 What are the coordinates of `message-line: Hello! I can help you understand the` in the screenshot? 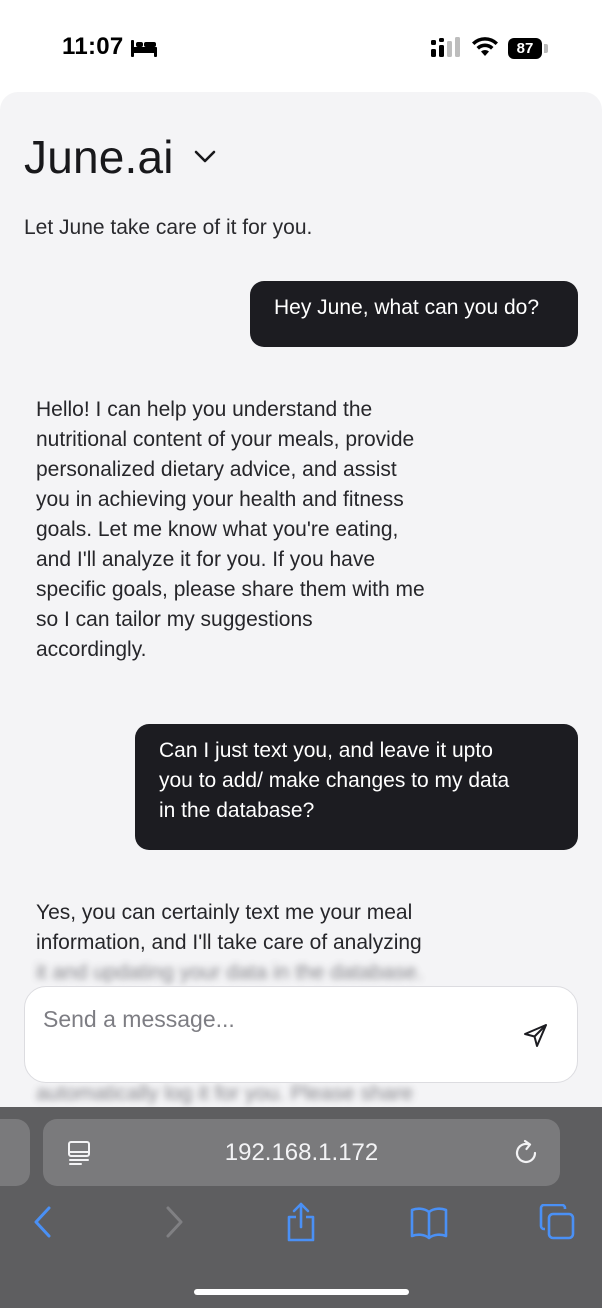 It's located at (204, 409).